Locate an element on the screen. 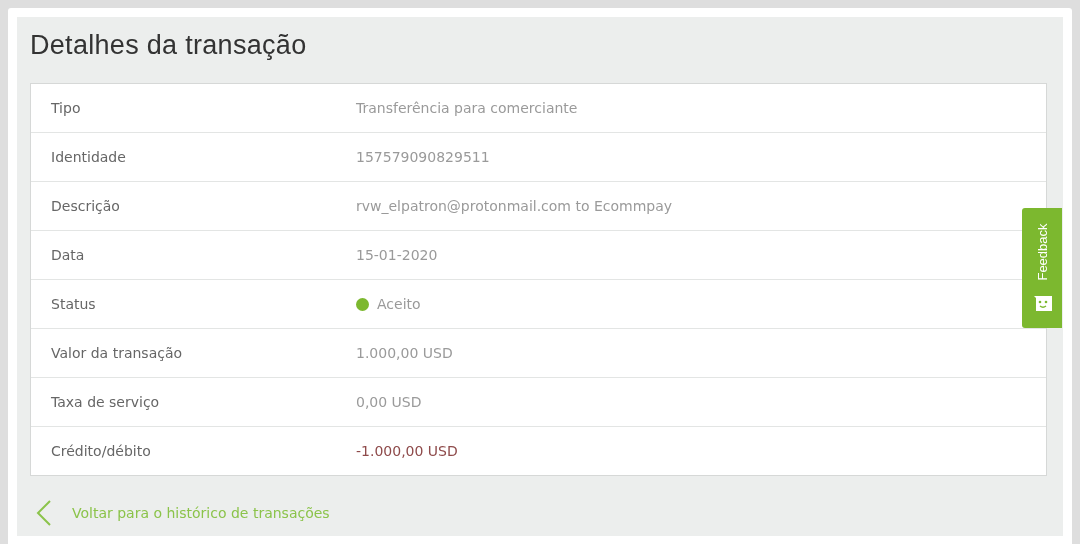 The width and height of the screenshot is (1080, 544). status-value: Aceito is located at coordinates (399, 304).